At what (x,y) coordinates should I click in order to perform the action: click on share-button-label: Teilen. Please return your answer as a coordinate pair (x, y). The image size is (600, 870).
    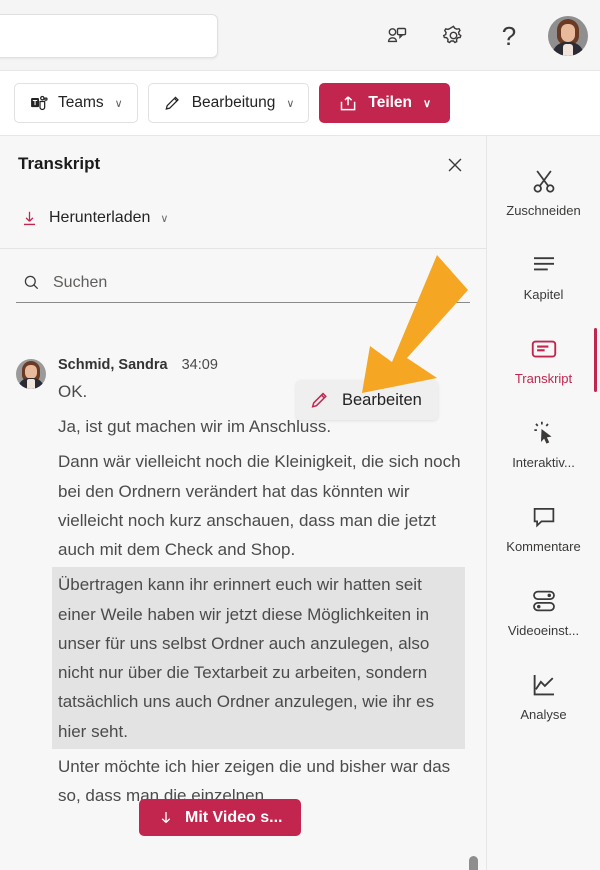
    Looking at the image, I should click on (390, 102).